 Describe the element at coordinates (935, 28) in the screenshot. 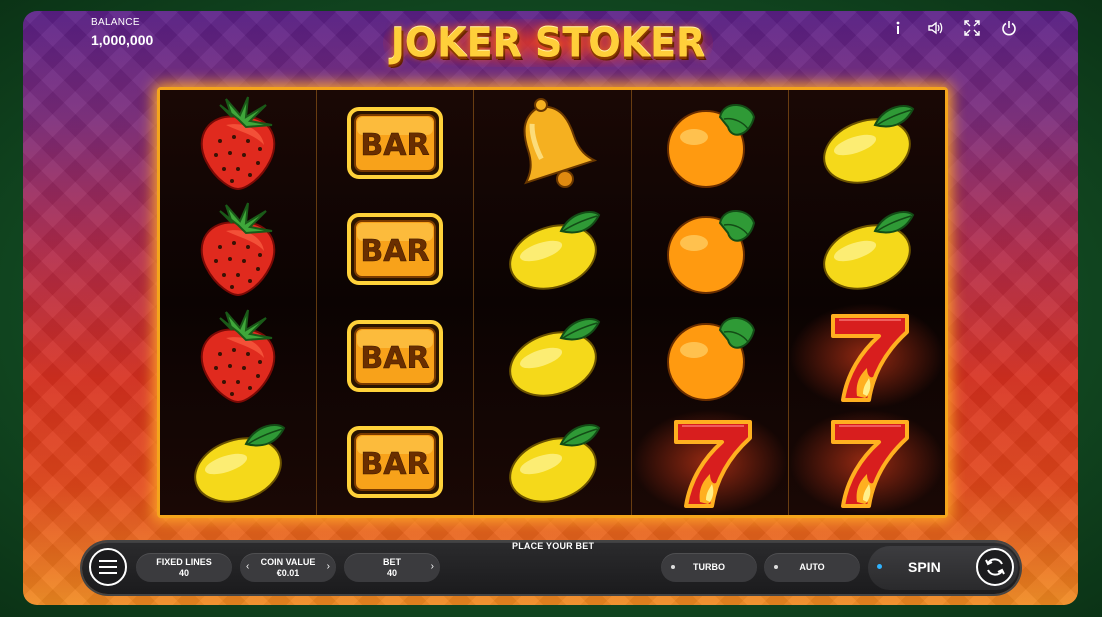

I see `sound-icon` at that location.